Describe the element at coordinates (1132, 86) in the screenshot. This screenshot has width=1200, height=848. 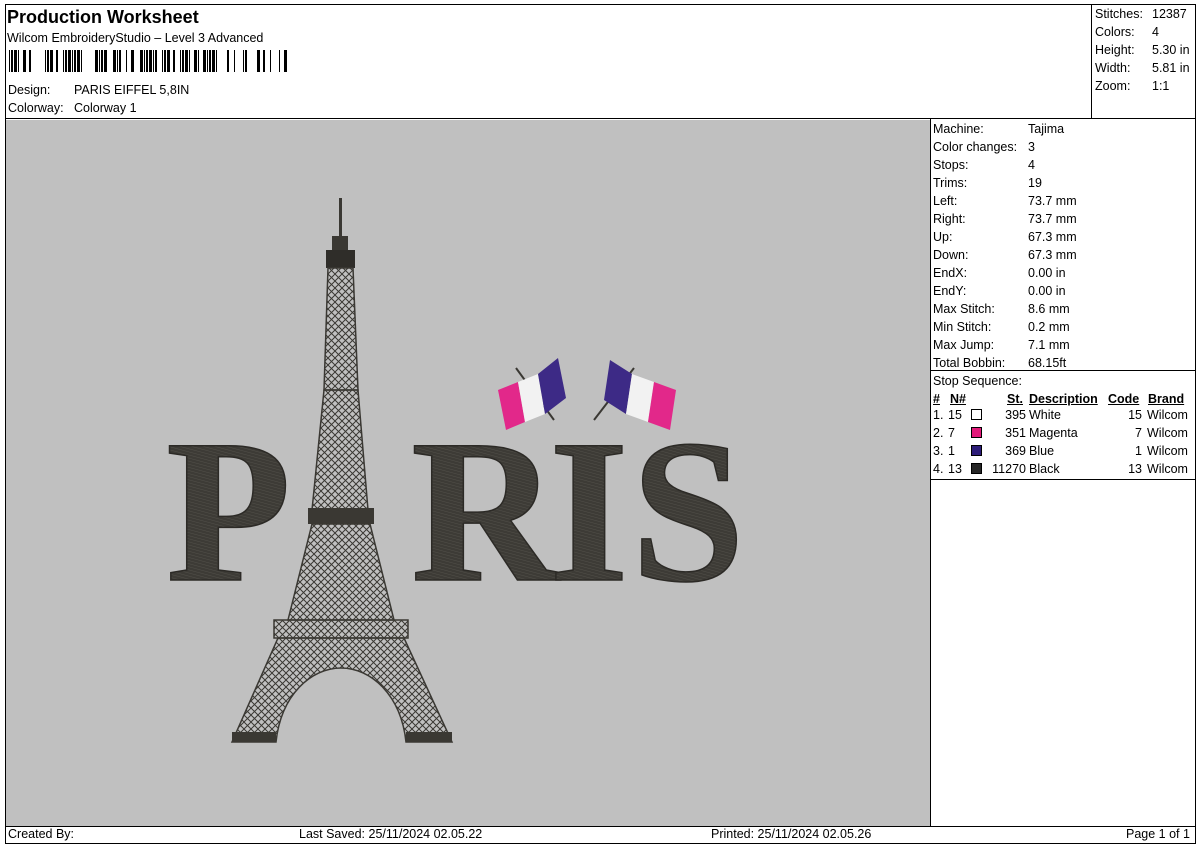
I see `stat-zoom: Zoom: 1:1` at that location.